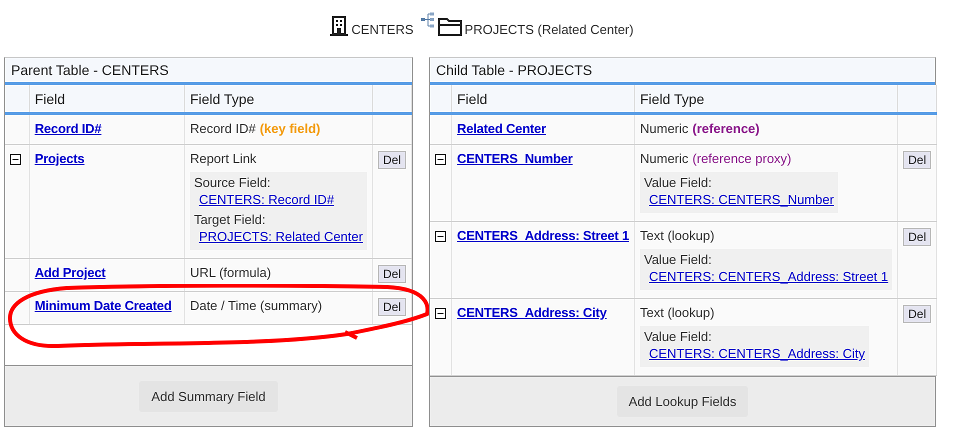 Image resolution: width=956 pixels, height=443 pixels. I want to click on folder-icon, so click(450, 26).